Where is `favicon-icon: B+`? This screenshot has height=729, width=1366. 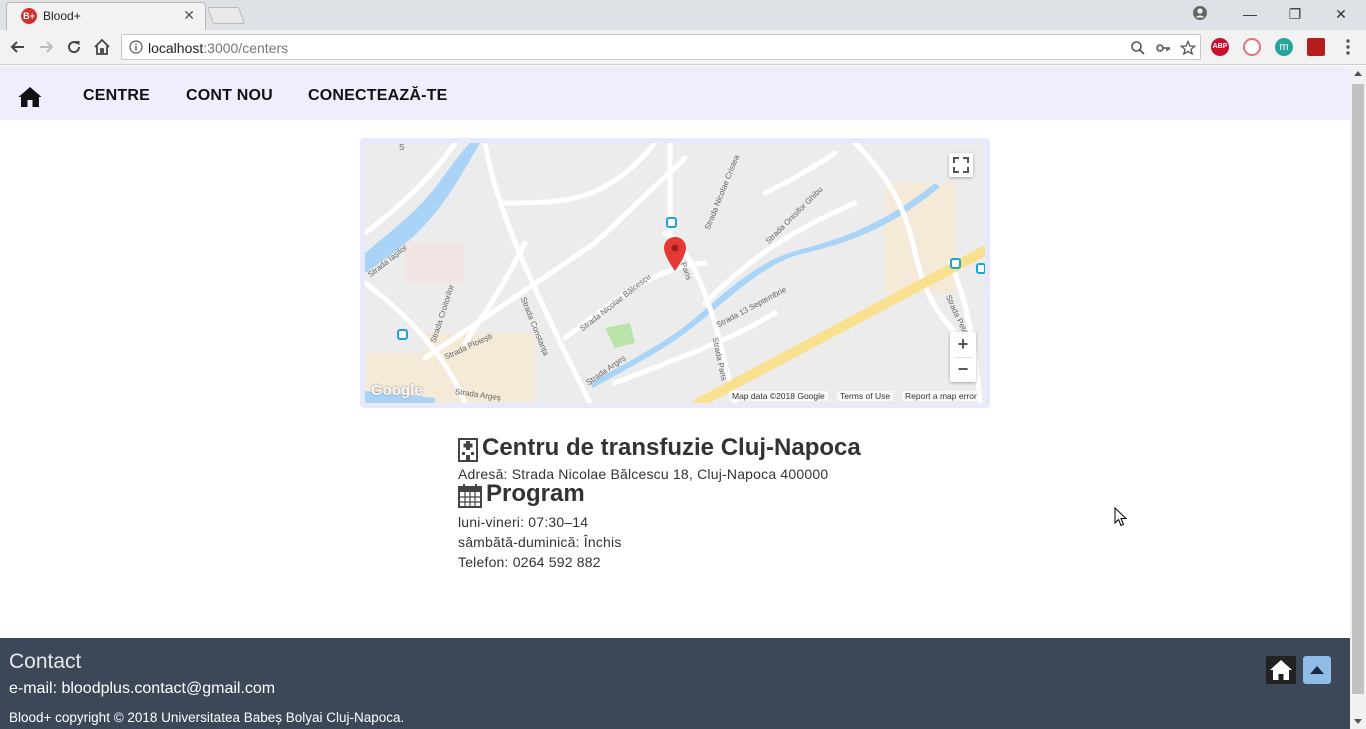 favicon-icon: B+ is located at coordinates (29, 16).